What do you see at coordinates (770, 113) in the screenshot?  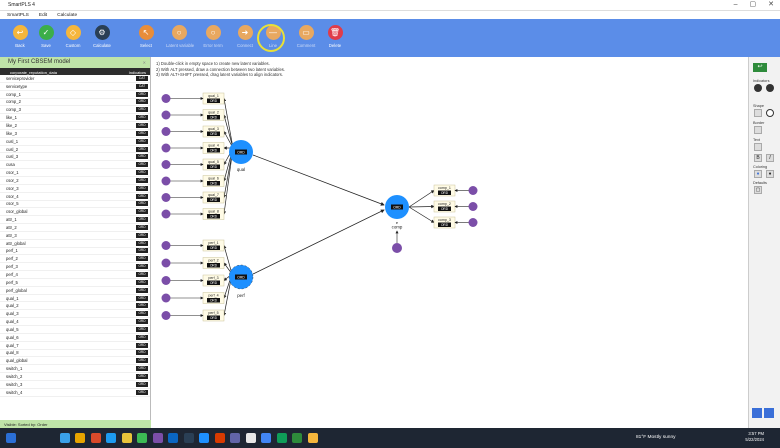 I see `shape-circle-icon` at bounding box center [770, 113].